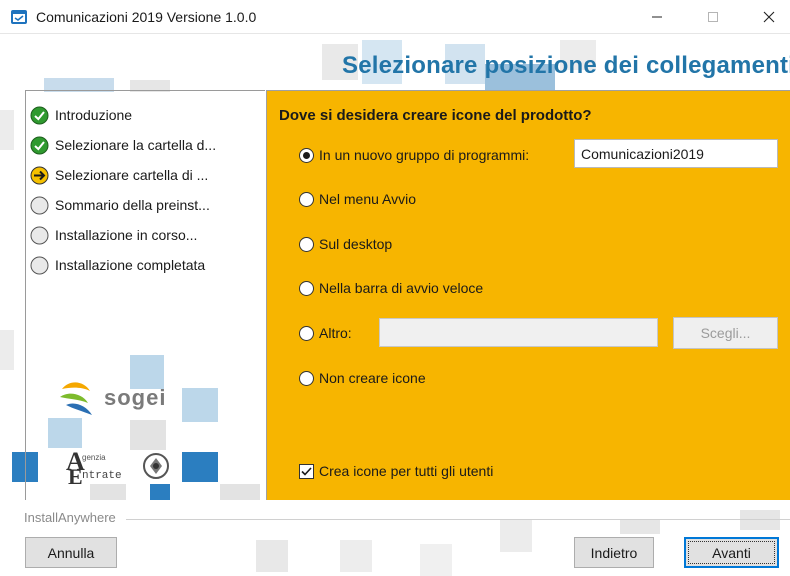 The width and height of the screenshot is (790, 576). Describe the element at coordinates (566, 65) in the screenshot. I see `page-title: Selezionare posizione dei collegamenti` at that location.